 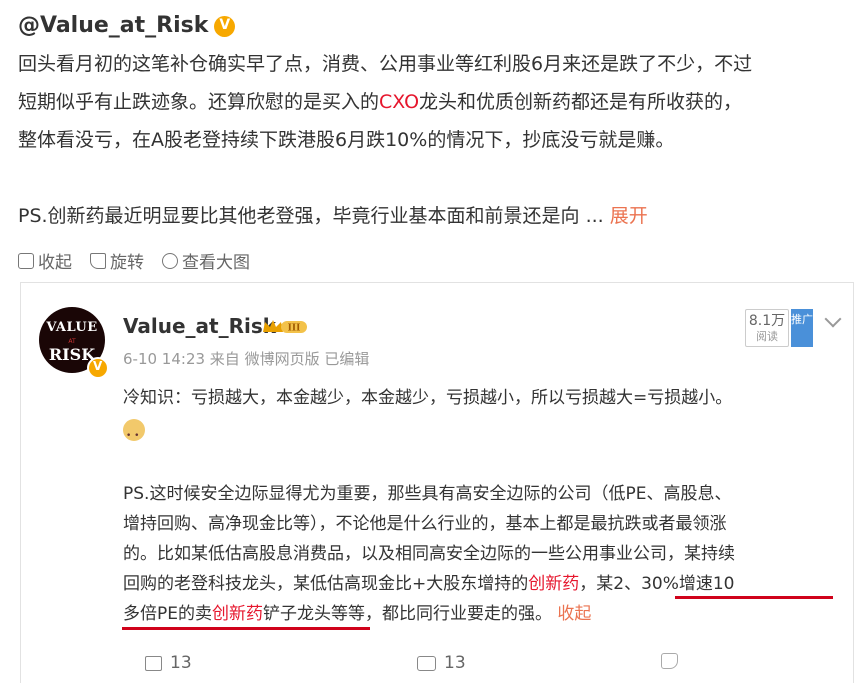 I want to click on avatar-logo-text: AT, so click(x=72, y=341).